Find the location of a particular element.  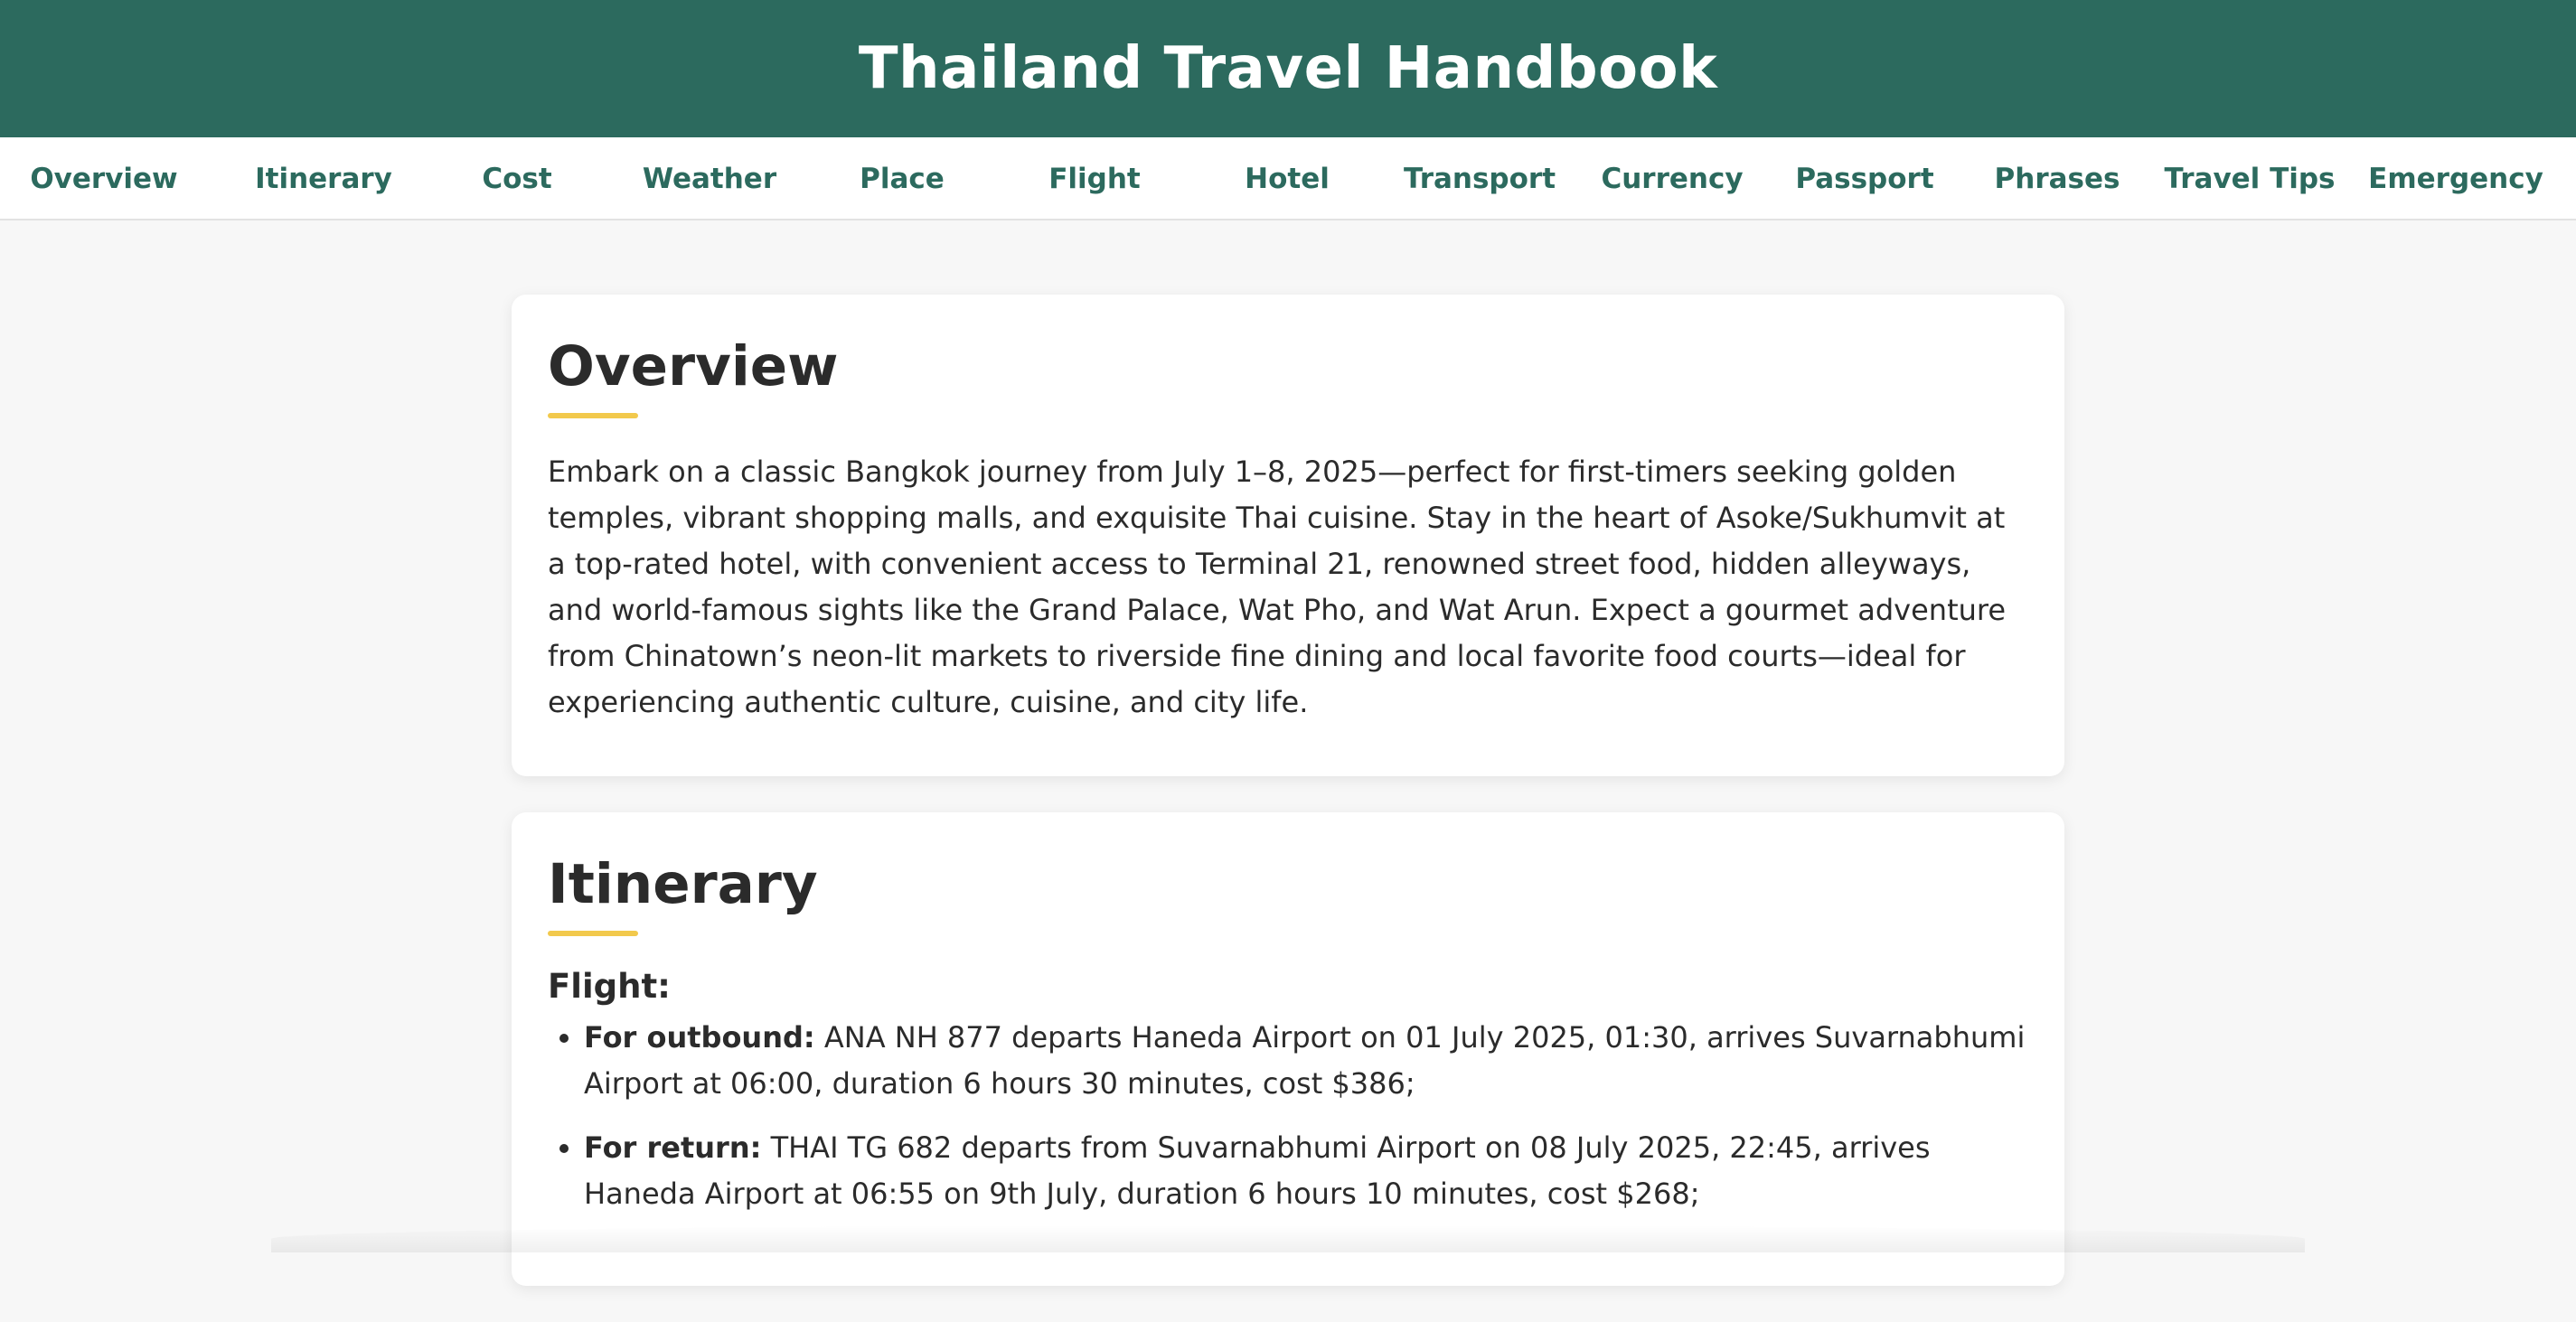

nav-link-hotel: Hotel is located at coordinates (1287, 178).